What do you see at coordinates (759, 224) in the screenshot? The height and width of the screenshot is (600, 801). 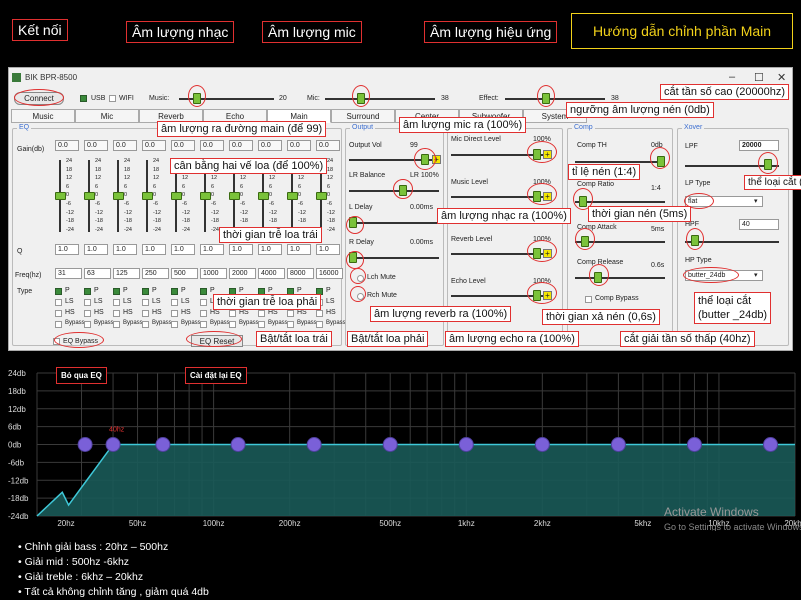 I see `hpf-value-field: 40` at bounding box center [759, 224].